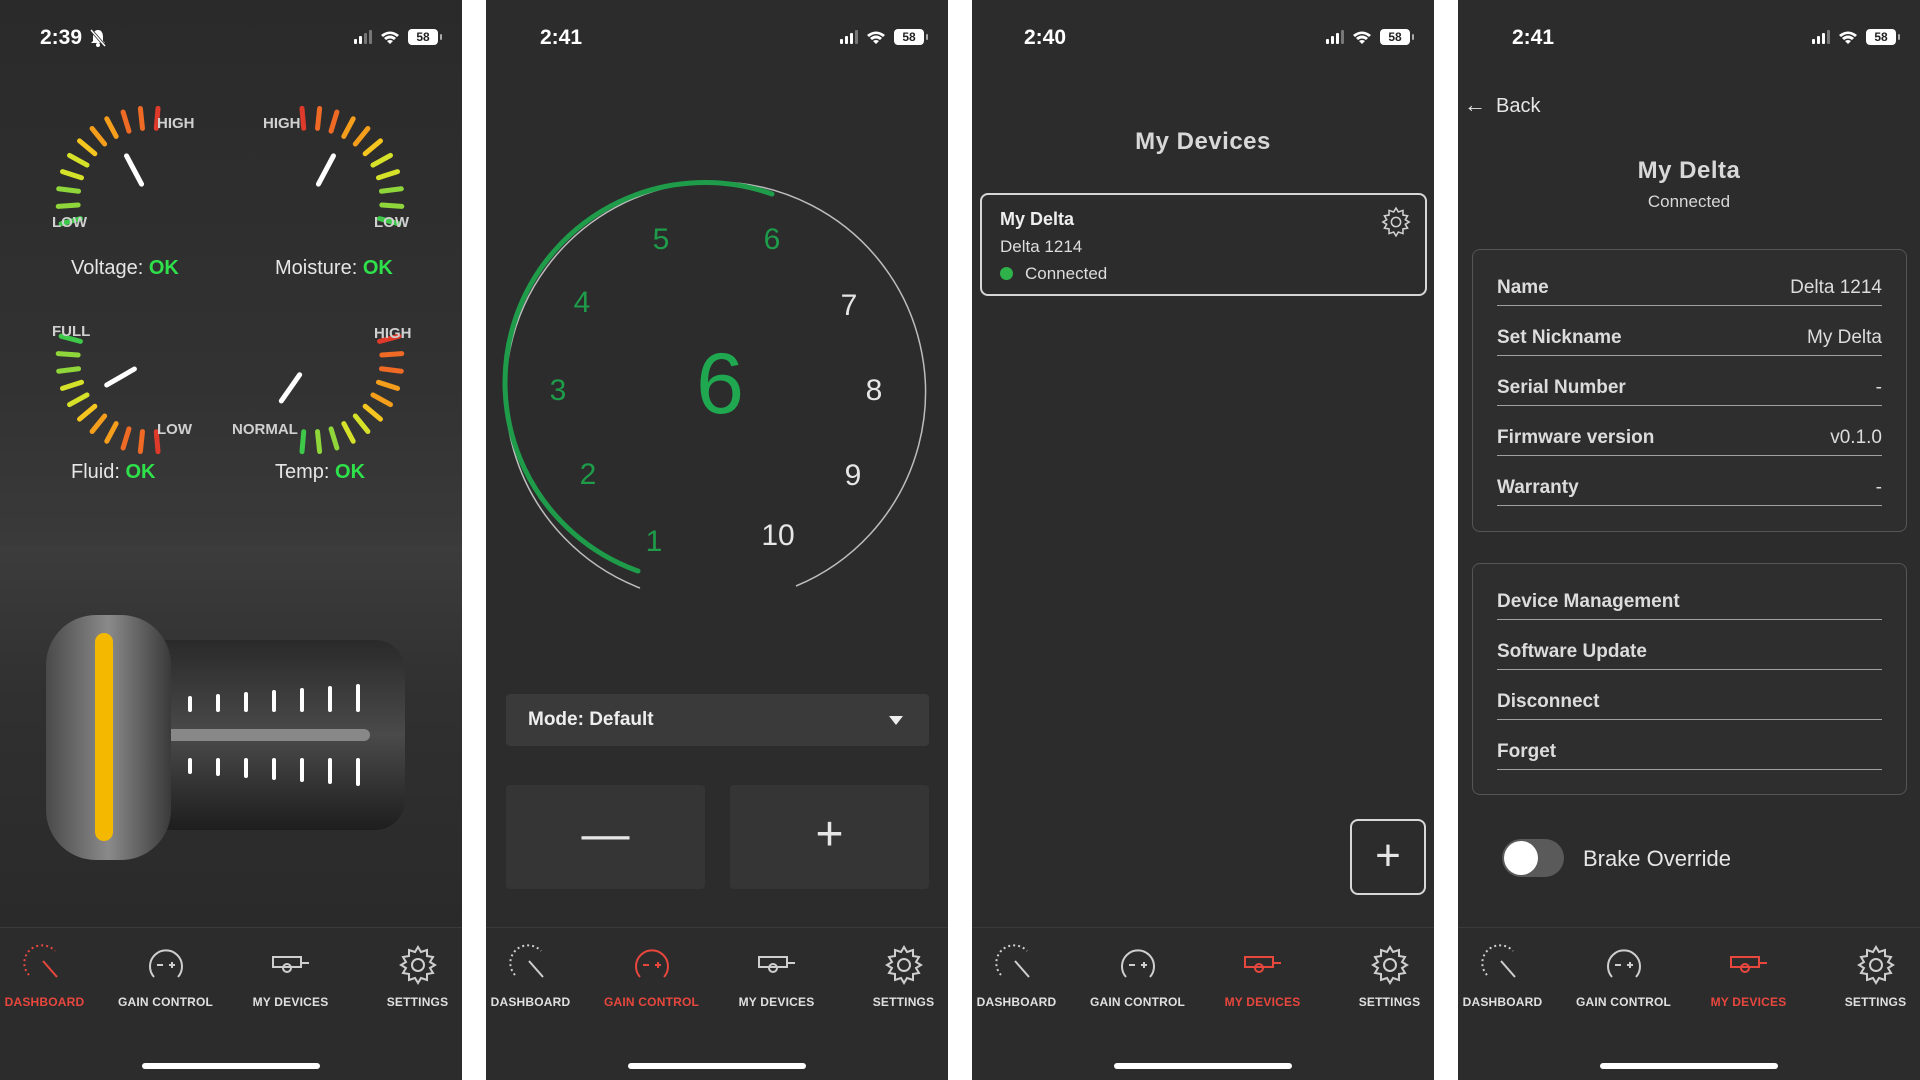 Image resolution: width=1920 pixels, height=1080 pixels. What do you see at coordinates (591, 719) in the screenshot?
I see `mode-label: Mode: Default` at bounding box center [591, 719].